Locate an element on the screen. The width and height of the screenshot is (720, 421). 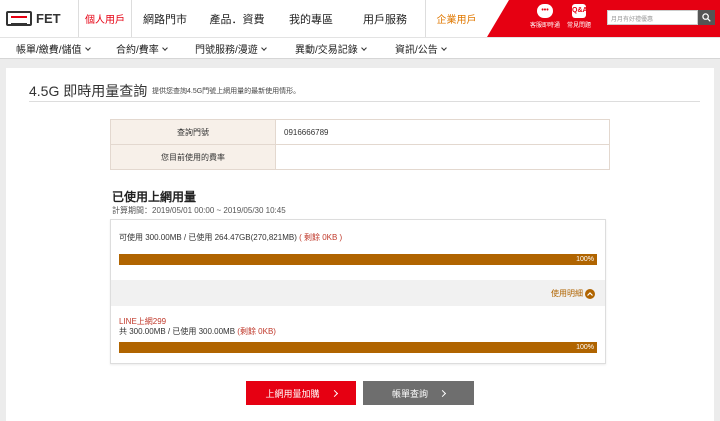
detail-row: 使用明細 is located at coordinates (358, 293).